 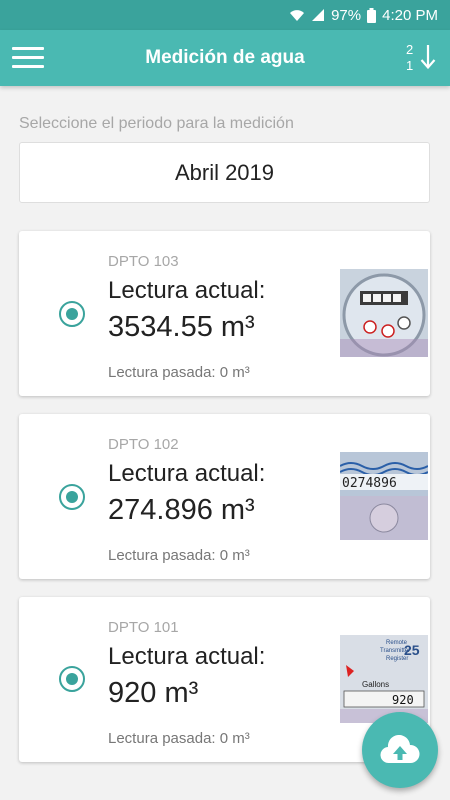 What do you see at coordinates (369, 483) in the screenshot?
I see `meter-digits: 0274896` at bounding box center [369, 483].